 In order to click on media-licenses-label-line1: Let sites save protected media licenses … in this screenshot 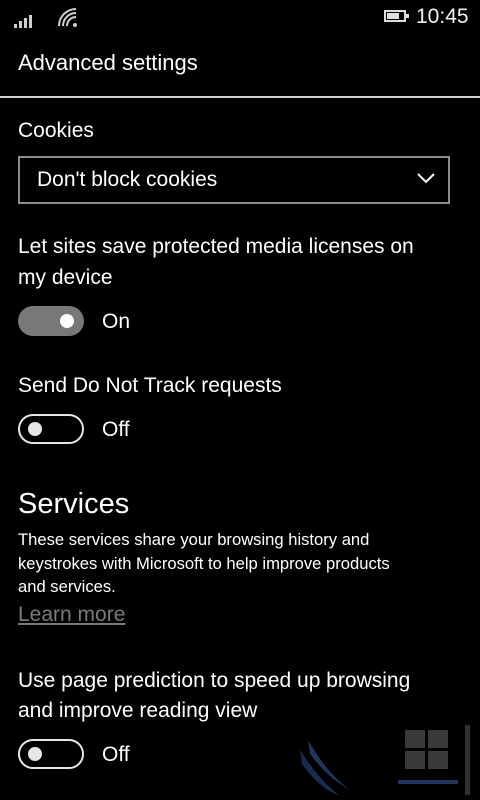, I will do `click(216, 246)`.